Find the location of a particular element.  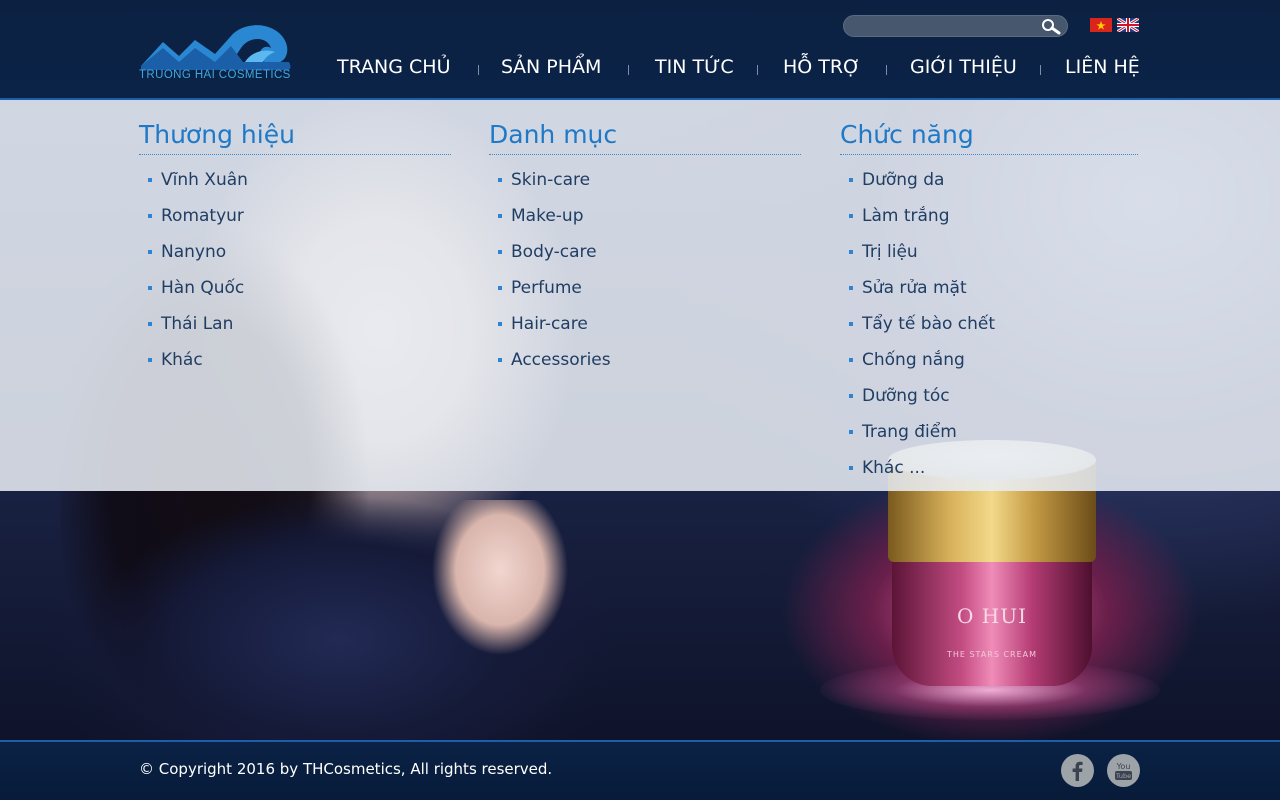

vietnam-flag-icon is located at coordinates (1101, 25).